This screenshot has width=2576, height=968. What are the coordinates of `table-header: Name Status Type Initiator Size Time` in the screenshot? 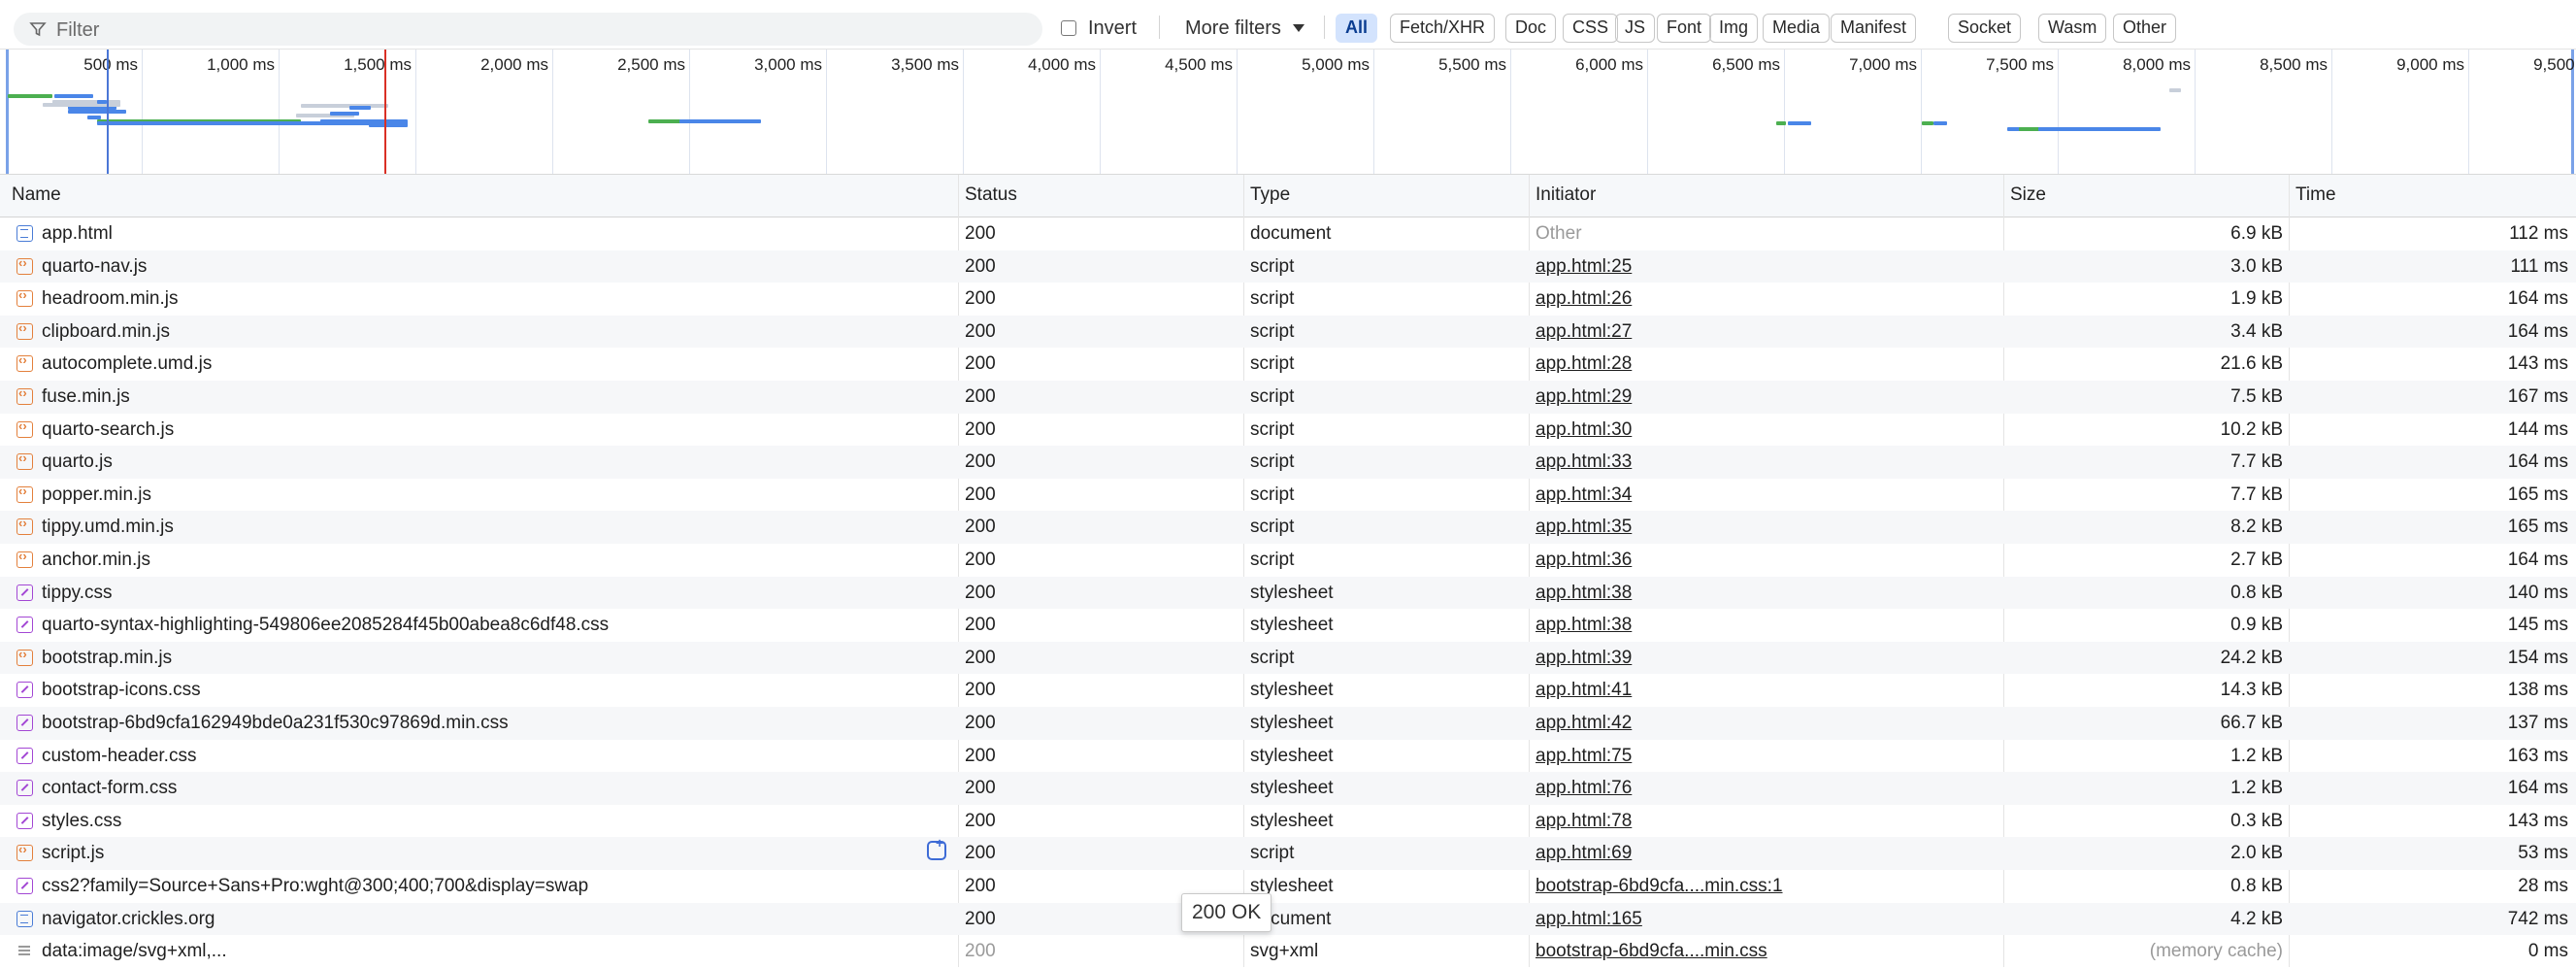 It's located at (1288, 196).